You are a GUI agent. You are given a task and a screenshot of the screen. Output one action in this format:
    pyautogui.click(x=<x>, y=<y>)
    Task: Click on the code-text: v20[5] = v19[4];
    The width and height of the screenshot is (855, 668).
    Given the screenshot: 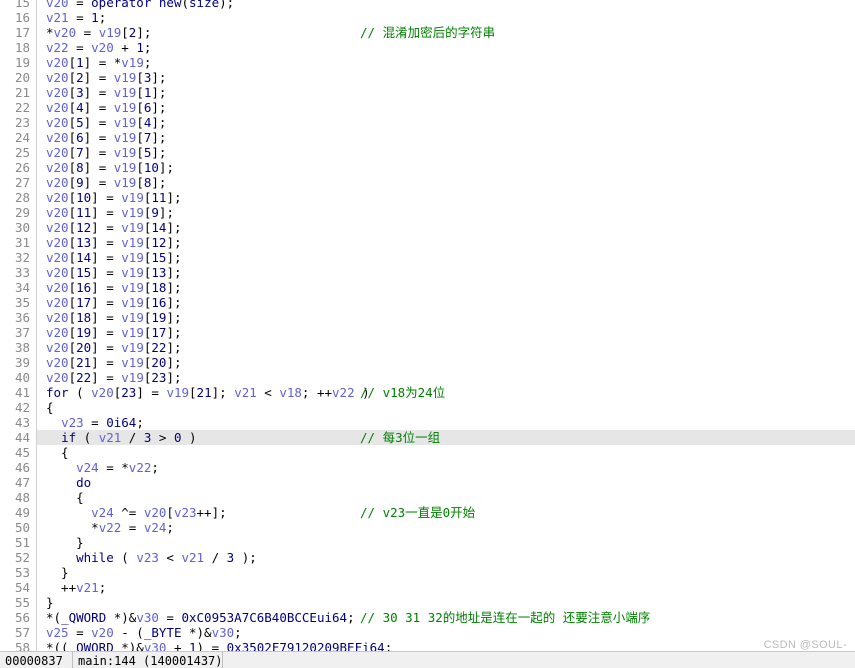 What is the action you would take?
    pyautogui.click(x=106, y=122)
    